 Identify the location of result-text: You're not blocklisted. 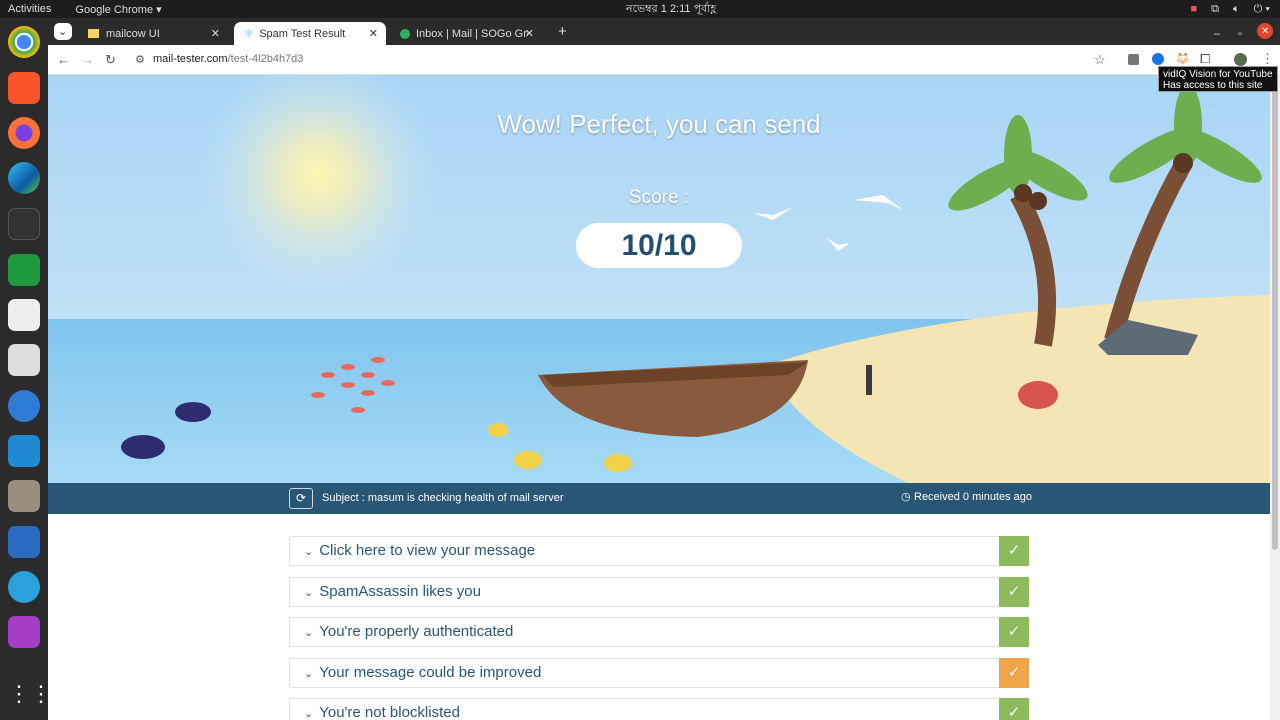
(389, 712).